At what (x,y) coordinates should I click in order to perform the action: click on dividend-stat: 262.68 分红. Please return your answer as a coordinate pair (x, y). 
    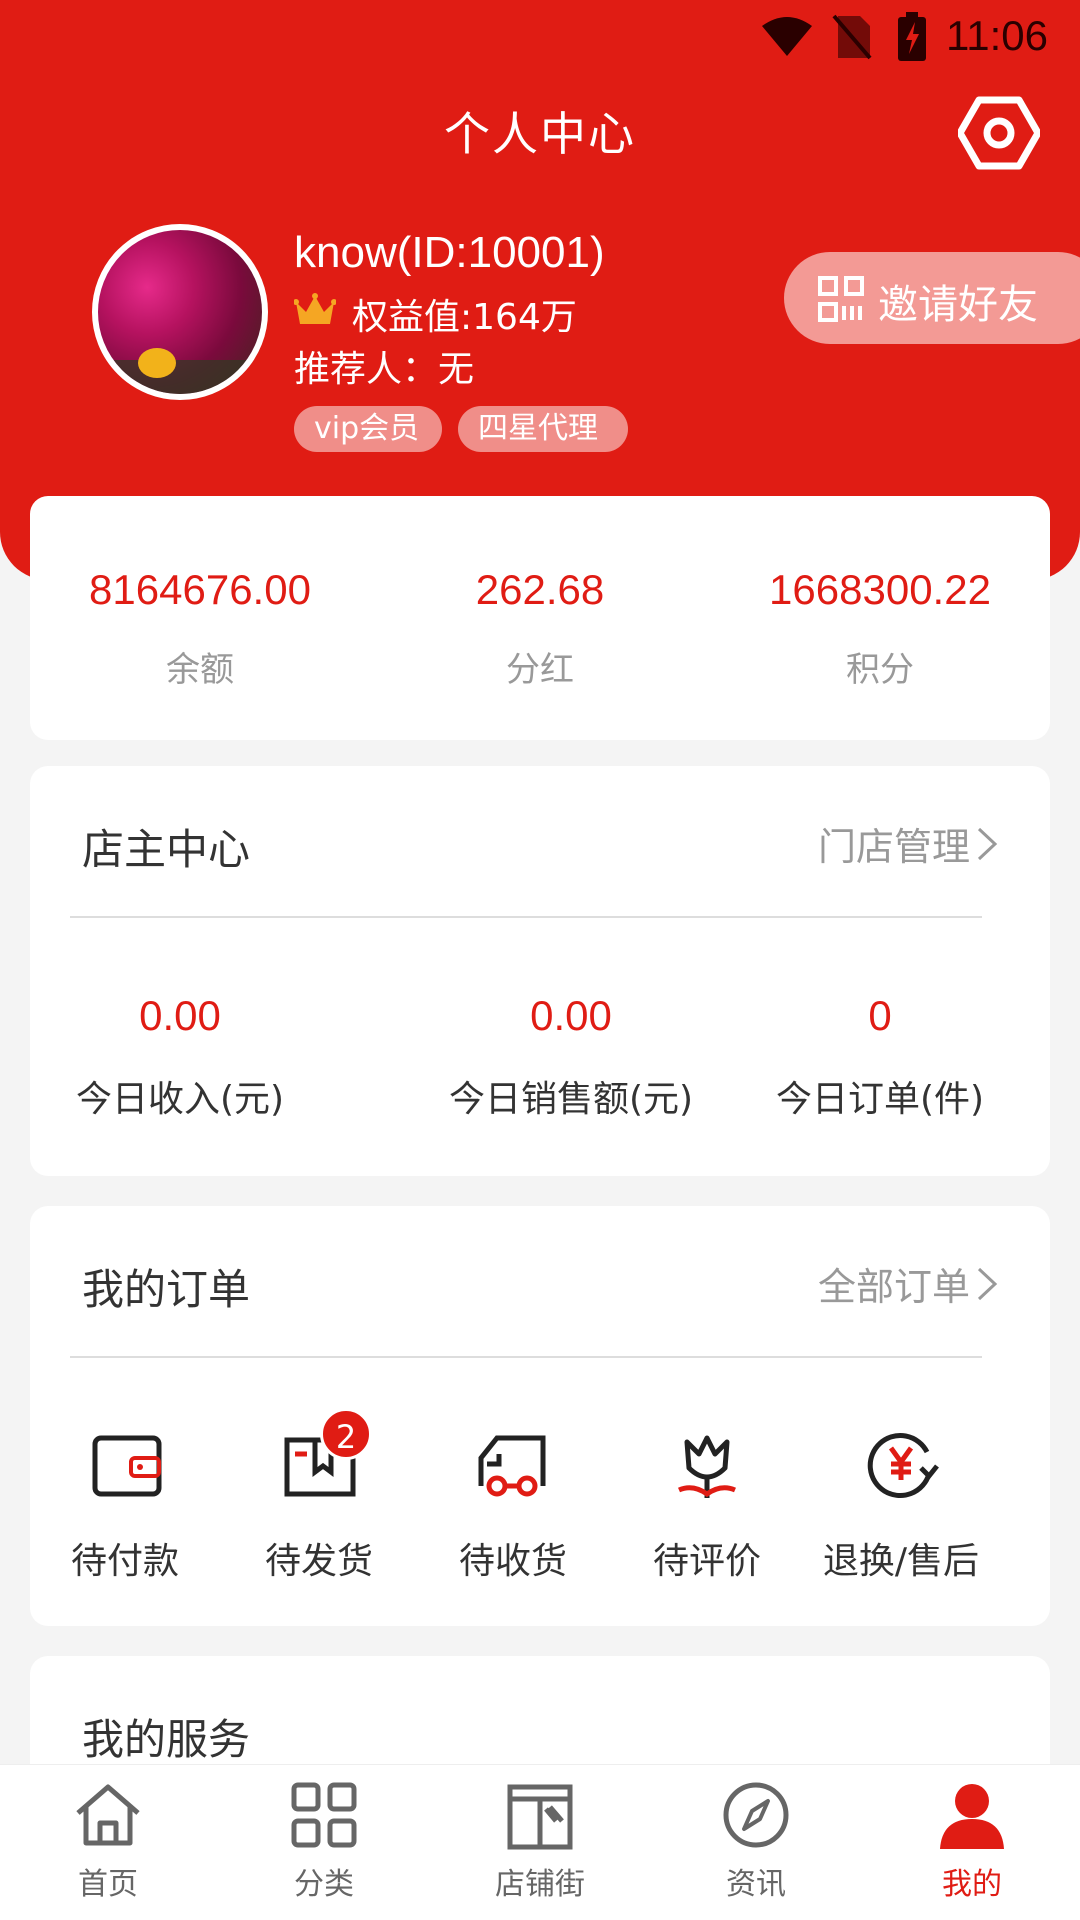
    Looking at the image, I should click on (540, 628).